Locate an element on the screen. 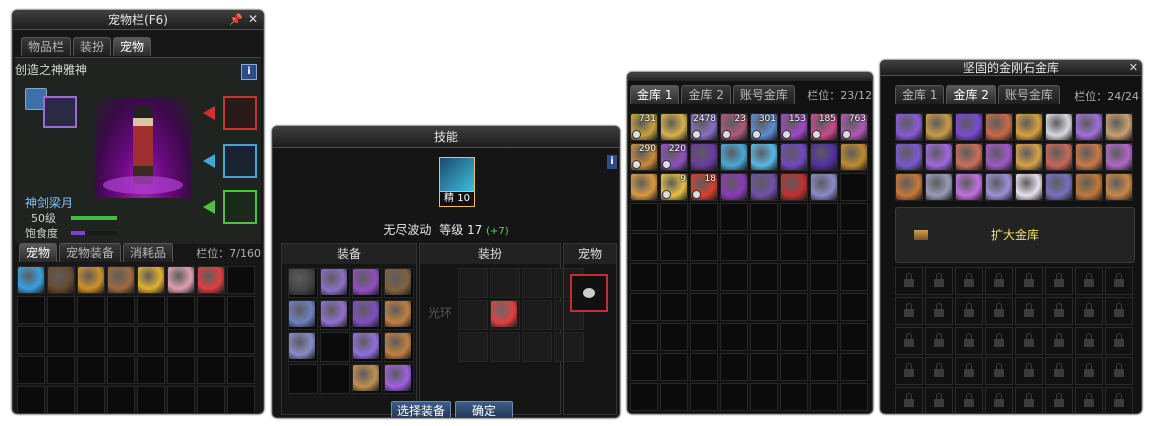 This screenshot has width=1153, height=426. vault-slot: 153 is located at coordinates (794, 127).